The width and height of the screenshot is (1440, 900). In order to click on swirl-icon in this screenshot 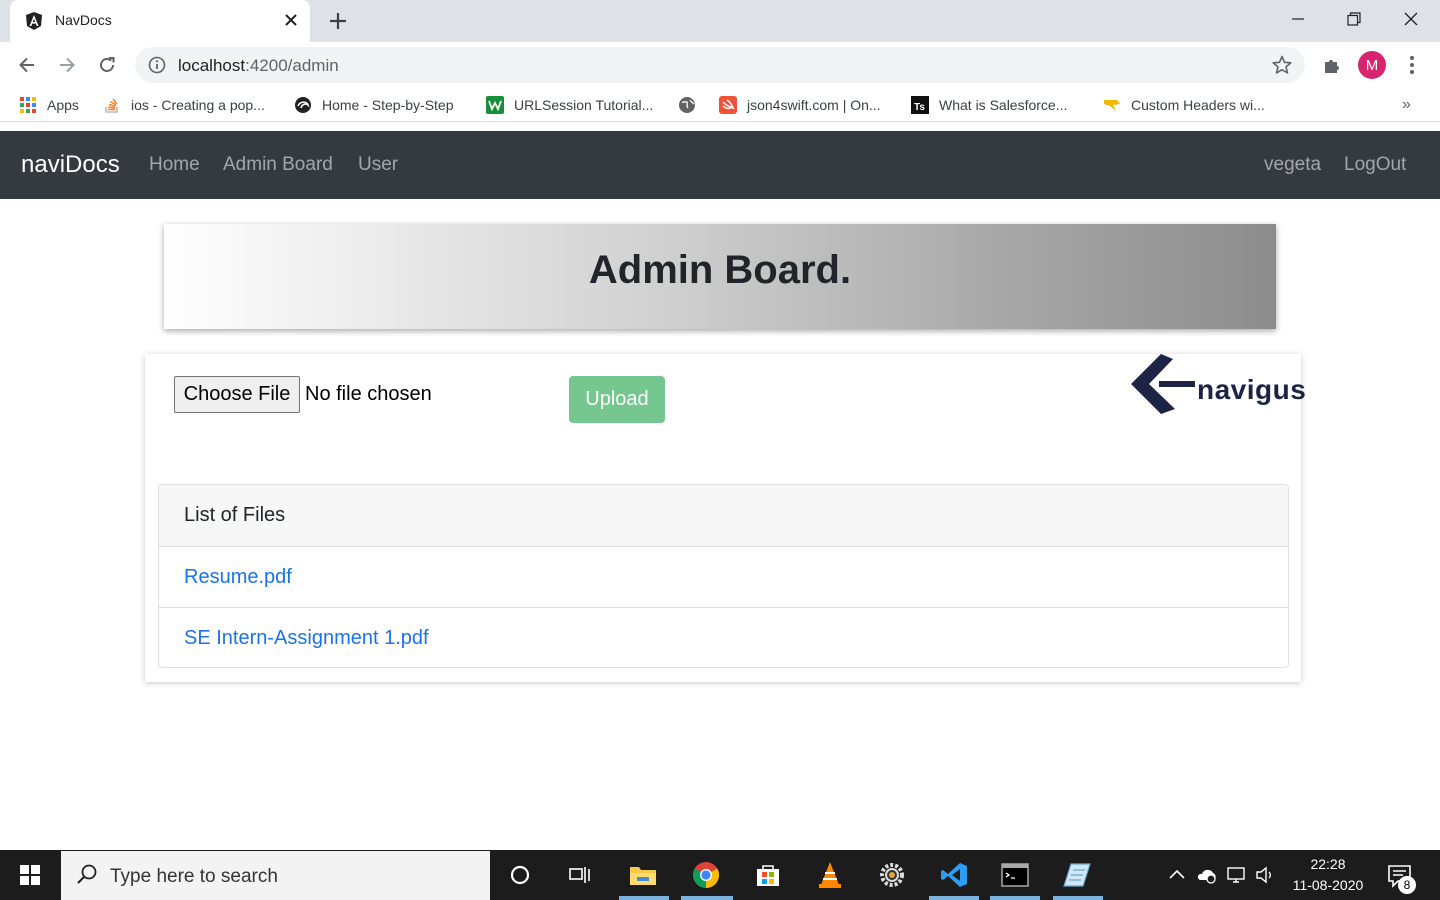, I will do `click(303, 105)`.